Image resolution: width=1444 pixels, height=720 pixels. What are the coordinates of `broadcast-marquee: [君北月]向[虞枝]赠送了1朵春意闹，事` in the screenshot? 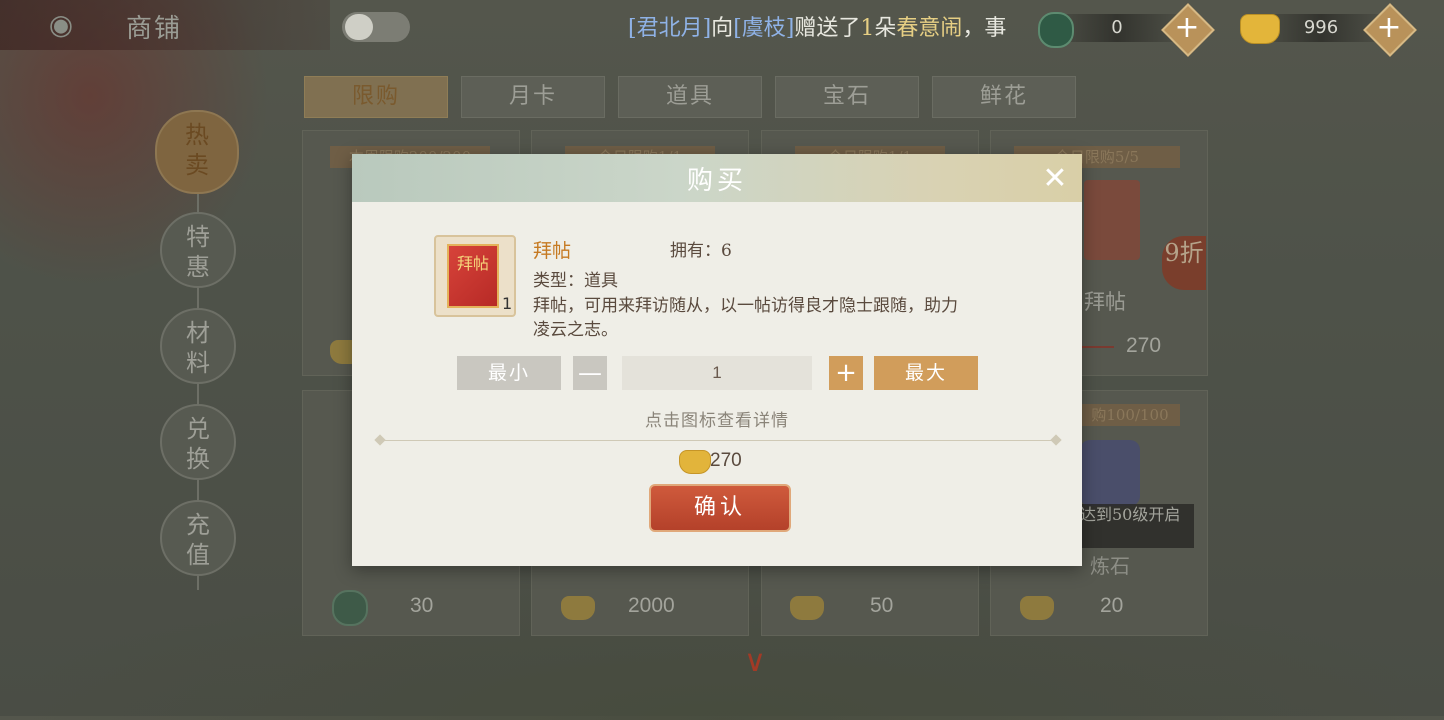 It's located at (833, 26).